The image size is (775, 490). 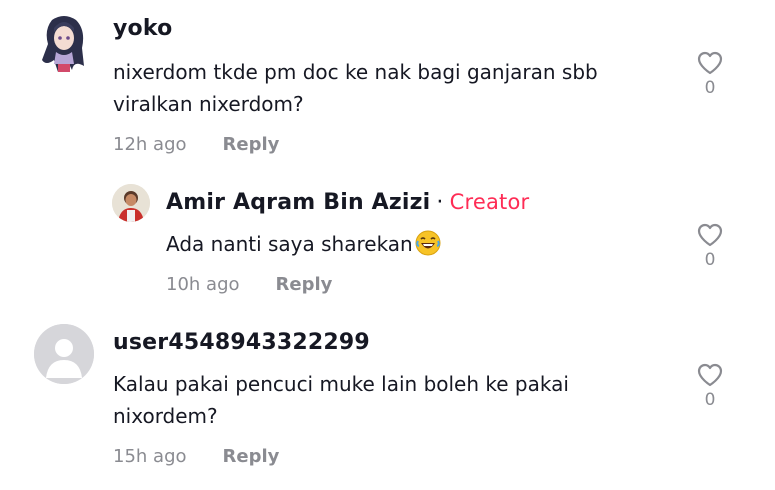 What do you see at coordinates (196, 144) in the screenshot?
I see `comment-meta: 12h ago Reply` at bounding box center [196, 144].